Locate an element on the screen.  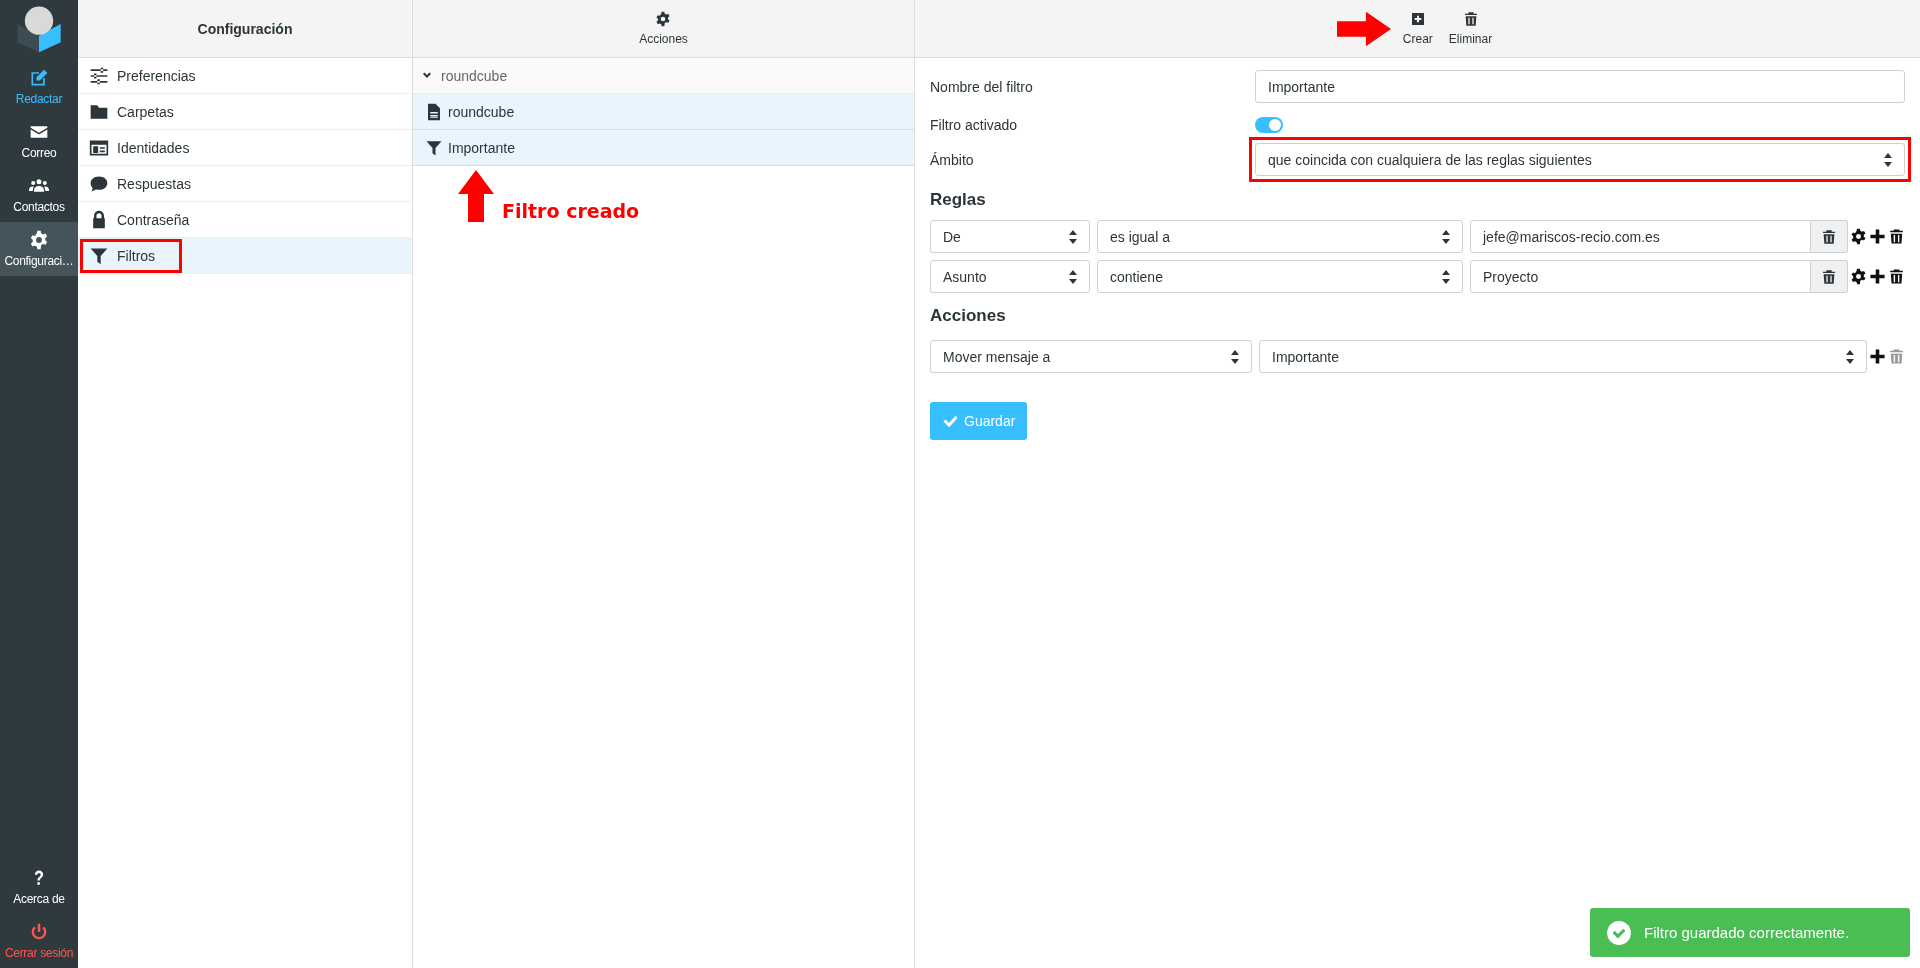
field-label: Ámbito is located at coordinates (952, 159).